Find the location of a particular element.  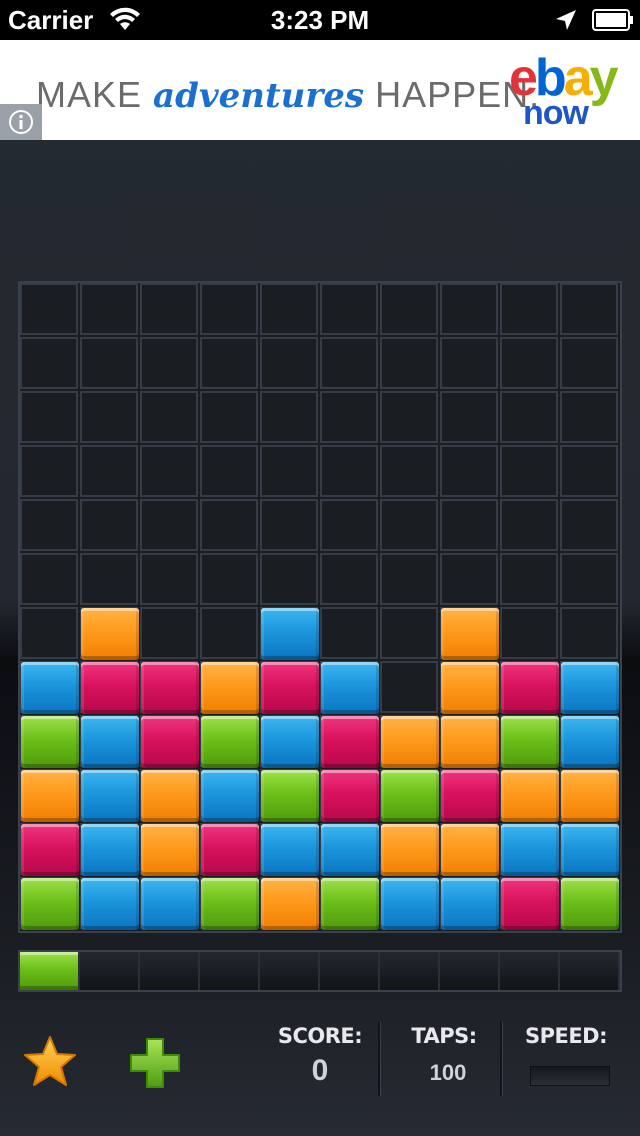

ad-banner: MAKE adventures HAPPEN. ebay now is located at coordinates (320, 90).